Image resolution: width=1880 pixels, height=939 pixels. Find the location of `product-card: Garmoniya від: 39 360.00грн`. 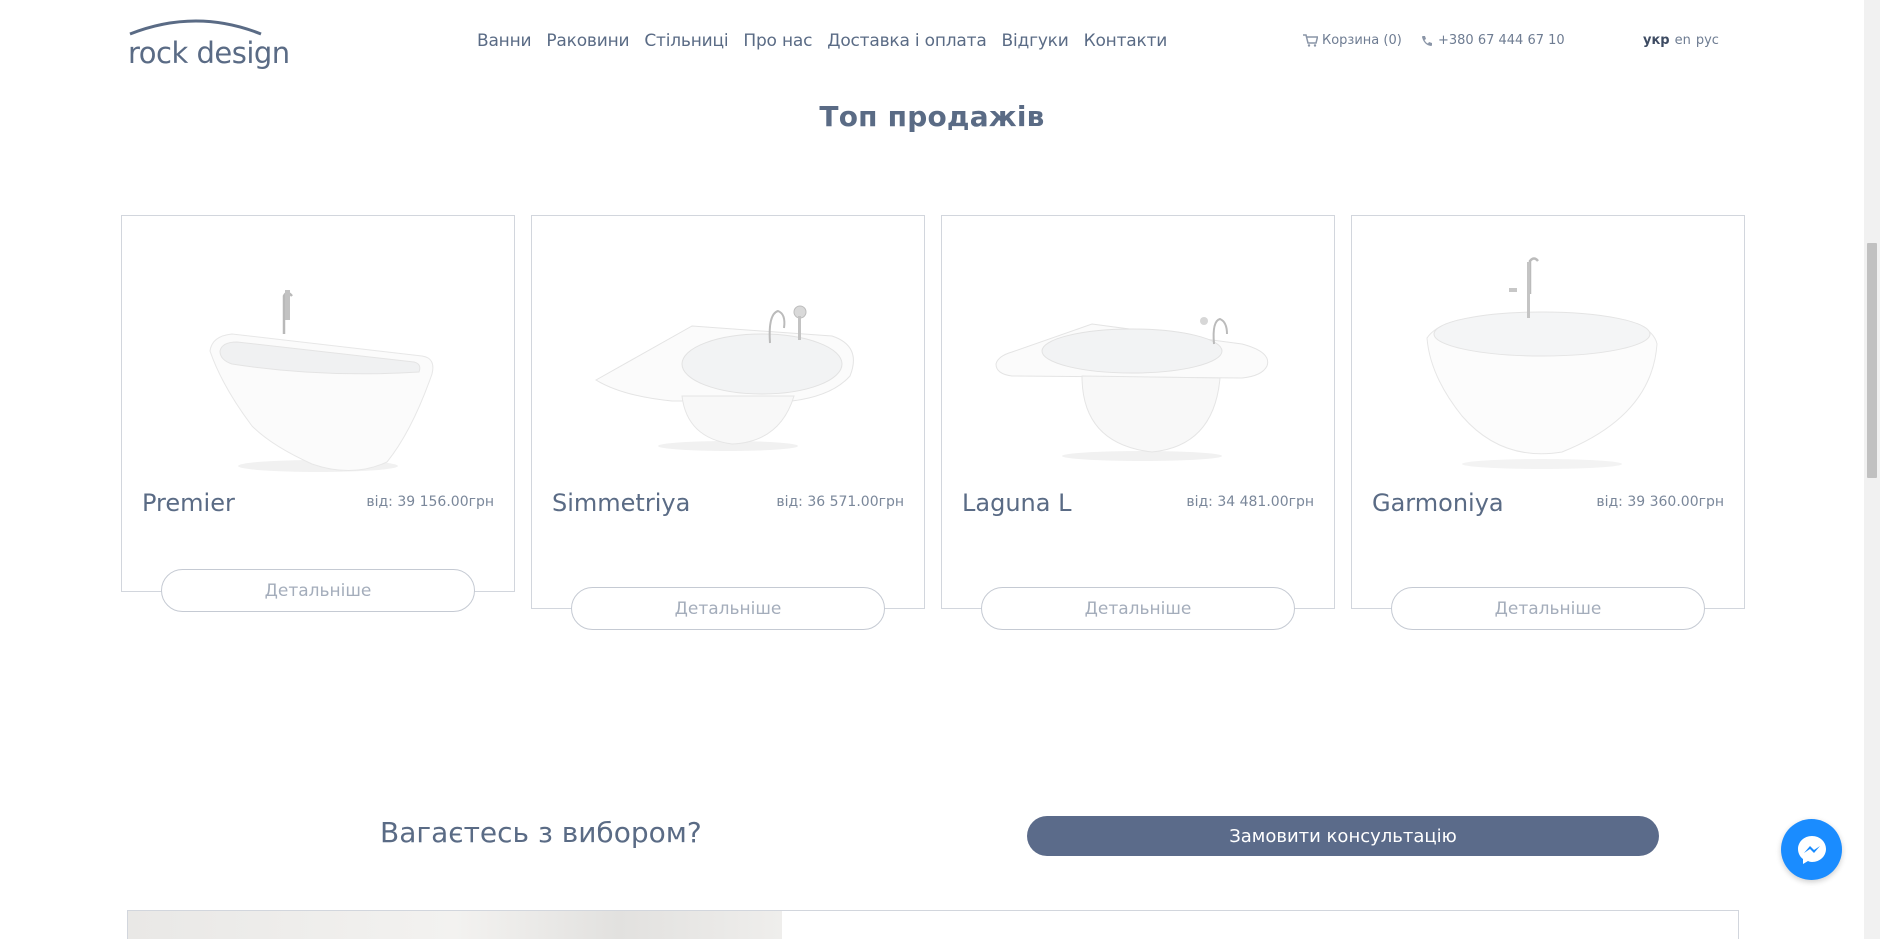

product-card: Garmoniya від: 39 360.00грн is located at coordinates (1548, 412).